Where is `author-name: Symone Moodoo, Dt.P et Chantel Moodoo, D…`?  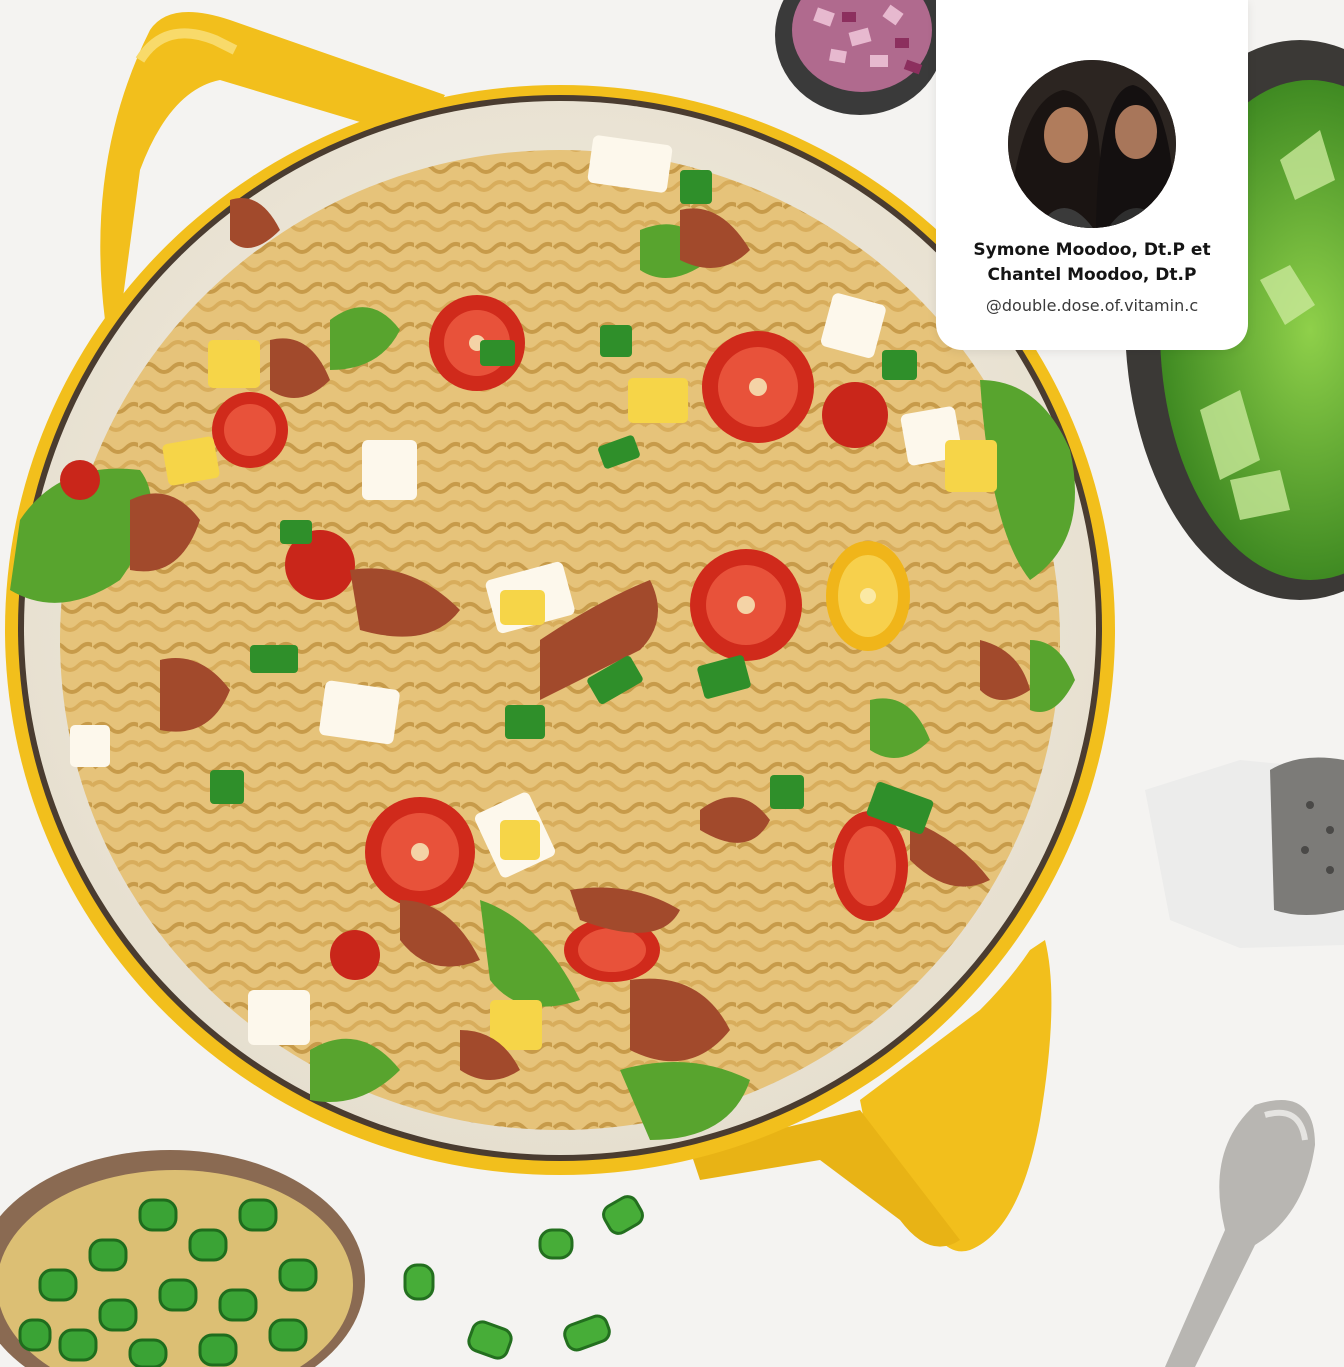 author-name: Symone Moodoo, Dt.P et Chantel Moodoo, D… is located at coordinates (1092, 263).